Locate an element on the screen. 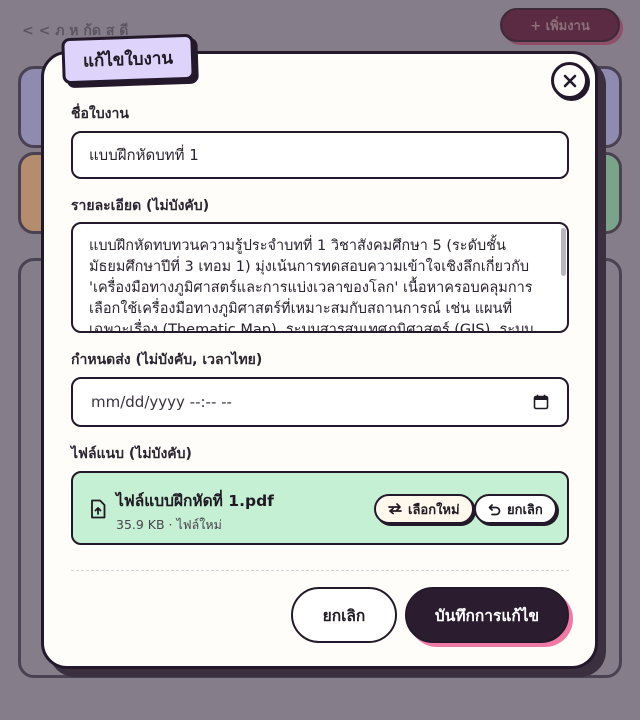 Image resolution: width=640 pixels, height=720 pixels. add-task-button: + เพิ่มงาน is located at coordinates (560, 25).